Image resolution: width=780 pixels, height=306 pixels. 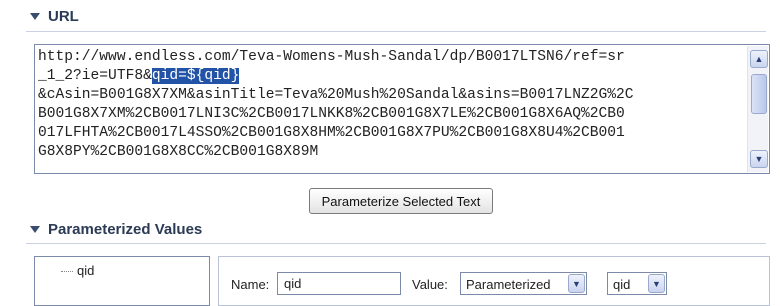 What do you see at coordinates (622, 284) in the screenshot?
I see `parameter-selected: qid` at bounding box center [622, 284].